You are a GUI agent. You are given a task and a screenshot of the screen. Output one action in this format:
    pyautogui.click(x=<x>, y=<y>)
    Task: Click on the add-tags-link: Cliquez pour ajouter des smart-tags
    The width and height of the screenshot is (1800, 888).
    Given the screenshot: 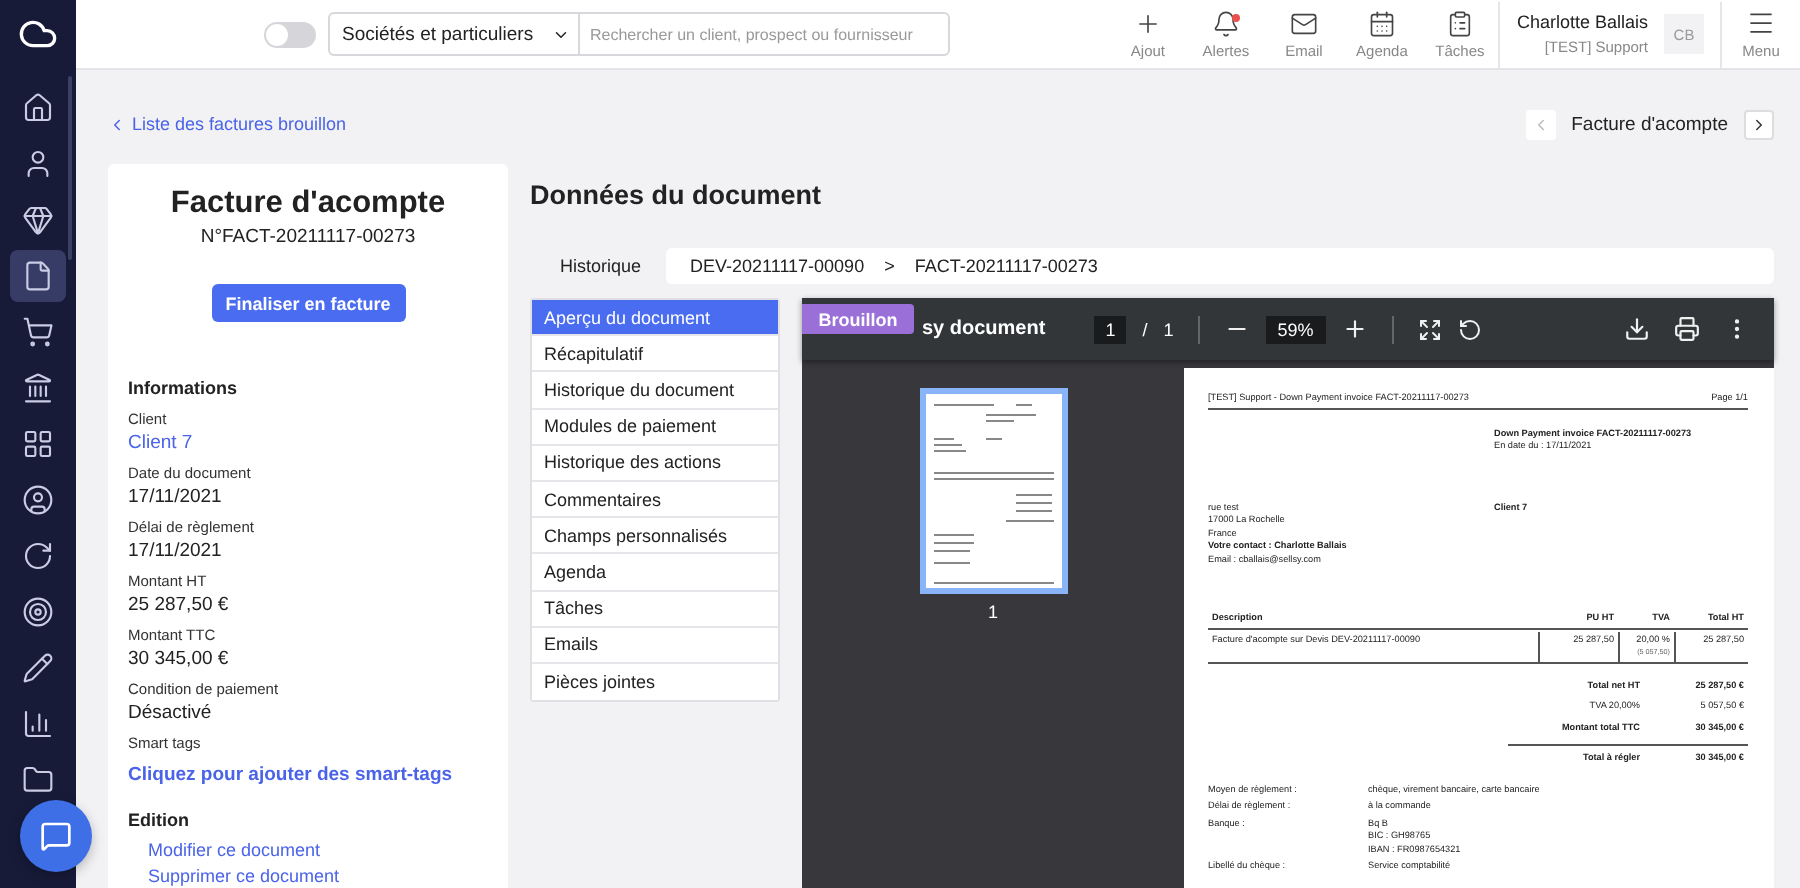 What is the action you would take?
    pyautogui.click(x=308, y=776)
    